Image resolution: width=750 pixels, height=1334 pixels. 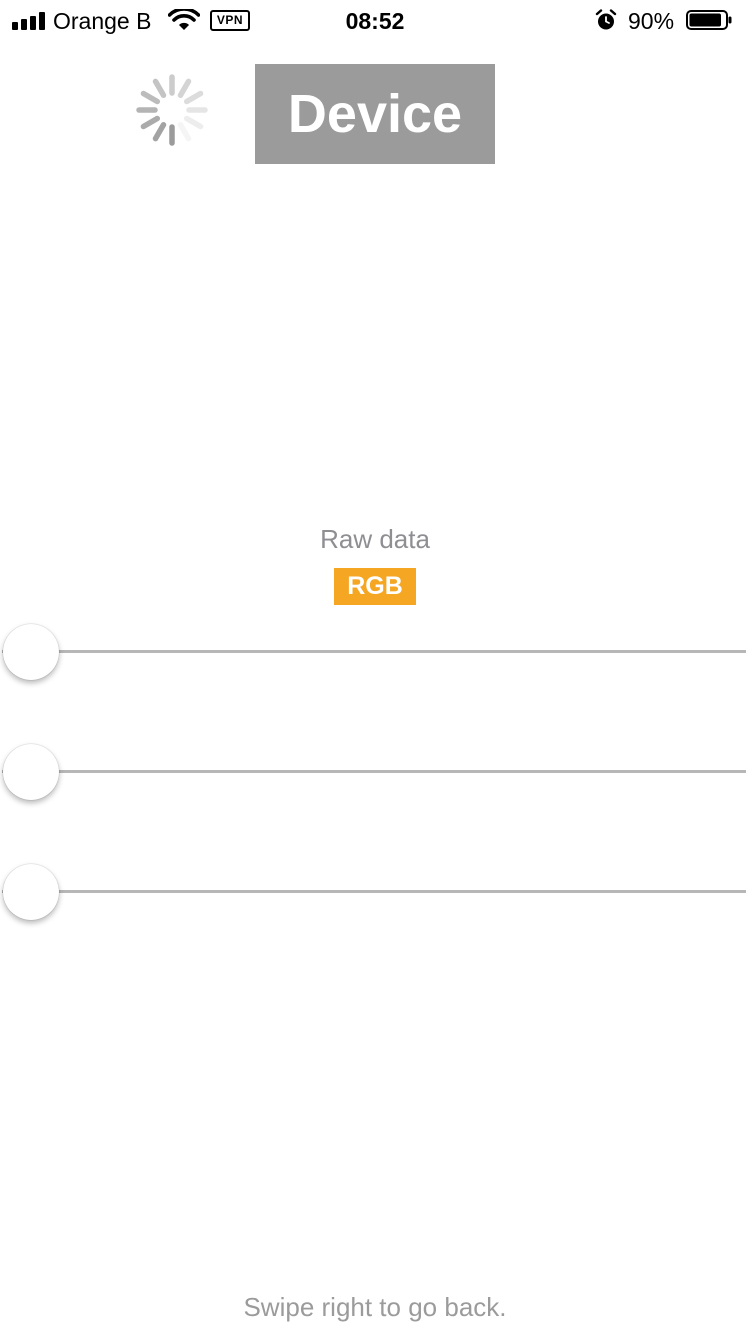 What do you see at coordinates (375, 1307) in the screenshot?
I see `swipe-back-hint: Swipe right to go back.` at bounding box center [375, 1307].